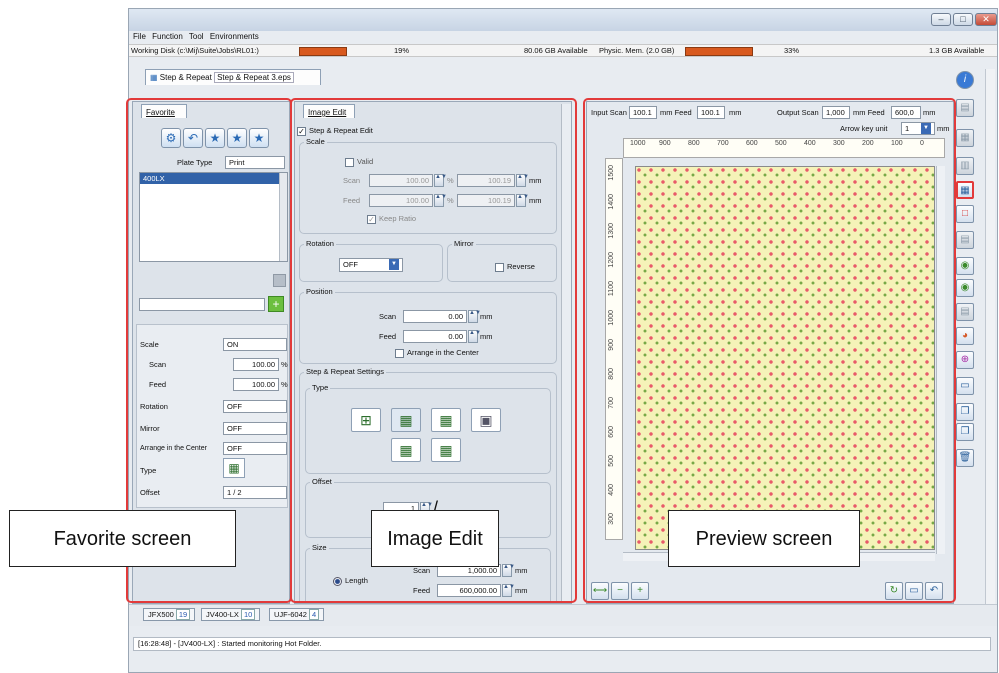 This screenshot has height=673, width=999. I want to click on job-tab-row: ▦ Step & Repeat Step & Repeat 3.eps, so click(563, 78).